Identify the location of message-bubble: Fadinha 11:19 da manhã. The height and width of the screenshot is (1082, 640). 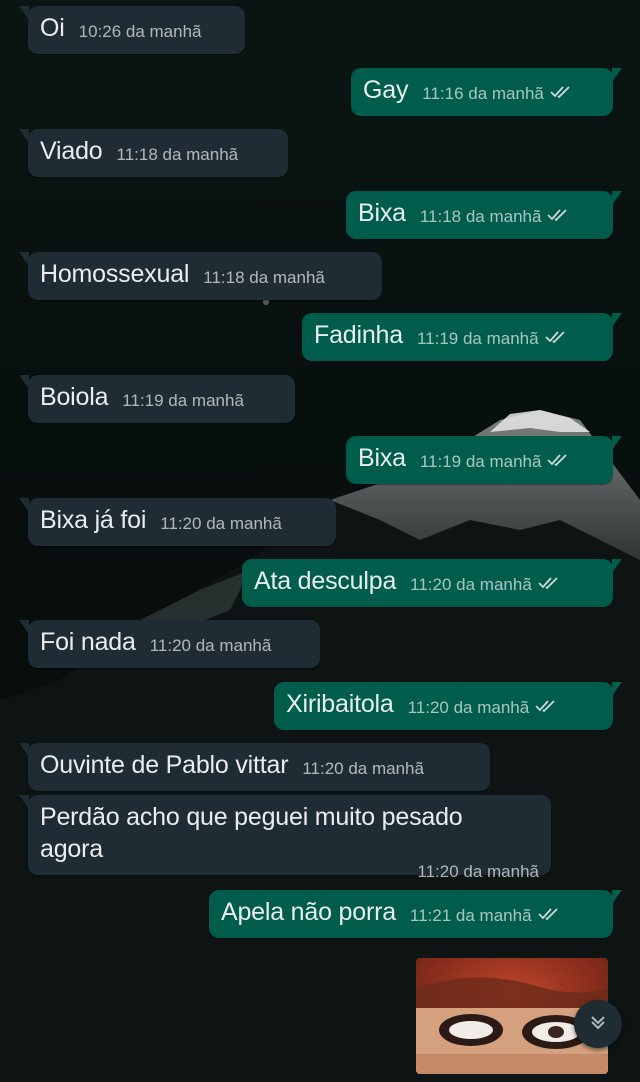
(462, 337).